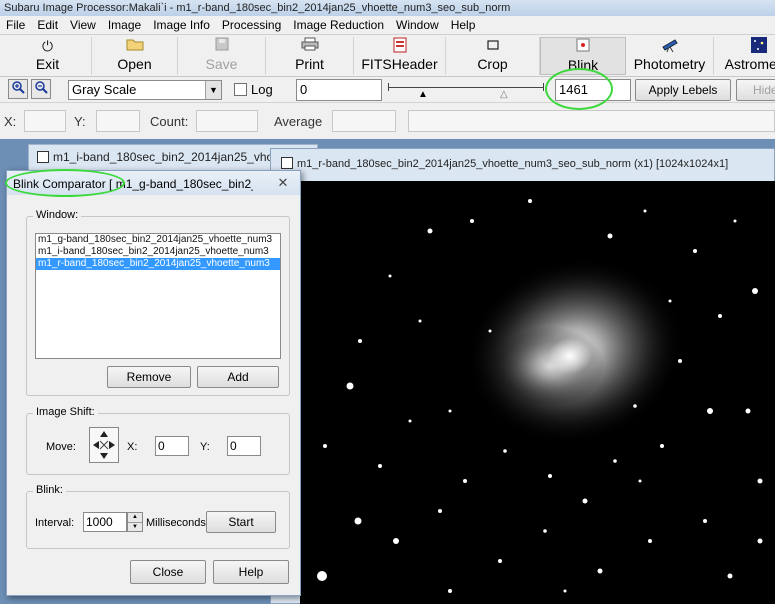 This screenshot has width=775, height=604. What do you see at coordinates (222, 46) in the screenshot?
I see `floppy-disk-icon` at bounding box center [222, 46].